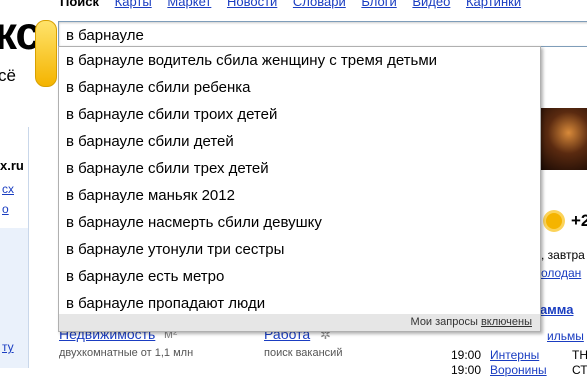  What do you see at coordinates (506, 322) in the screenshot?
I see `my-queries-toggle: включены` at bounding box center [506, 322].